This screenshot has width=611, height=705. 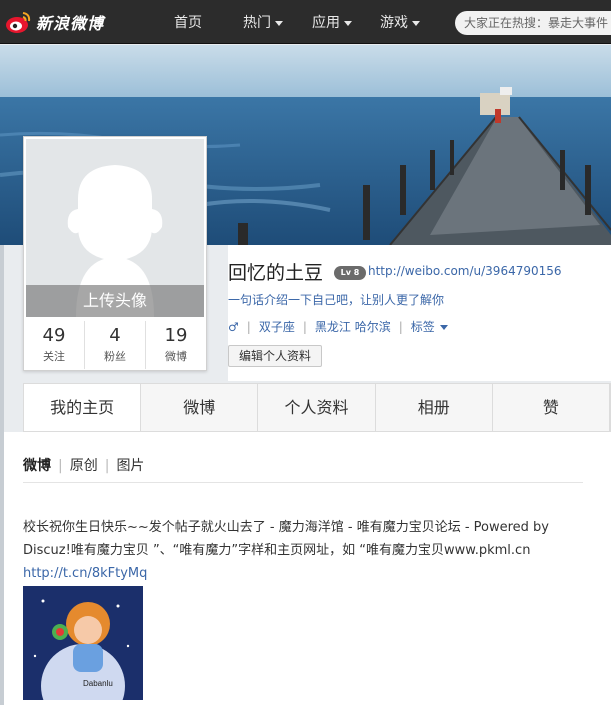 I want to click on zodiac-link: 双子座, so click(x=277, y=327).